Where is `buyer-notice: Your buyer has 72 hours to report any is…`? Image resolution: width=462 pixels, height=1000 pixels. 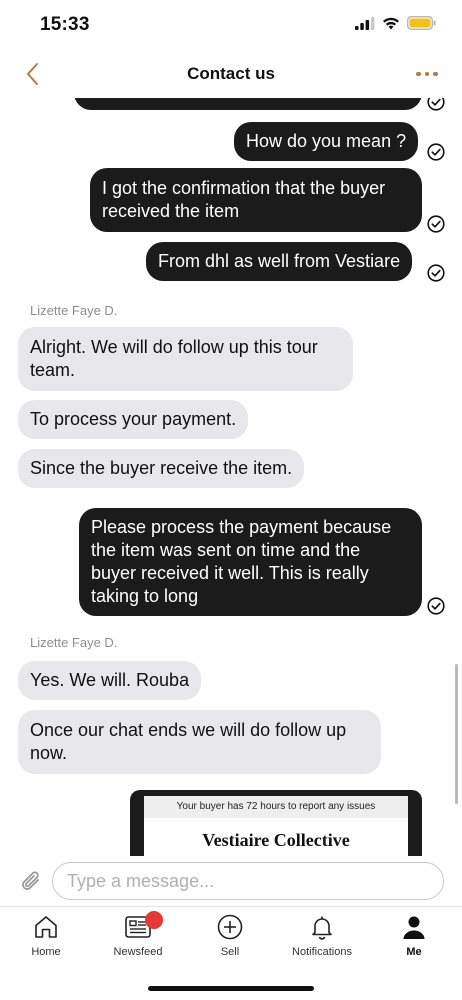 buyer-notice: Your buyer has 72 hours to report any is… is located at coordinates (276, 807).